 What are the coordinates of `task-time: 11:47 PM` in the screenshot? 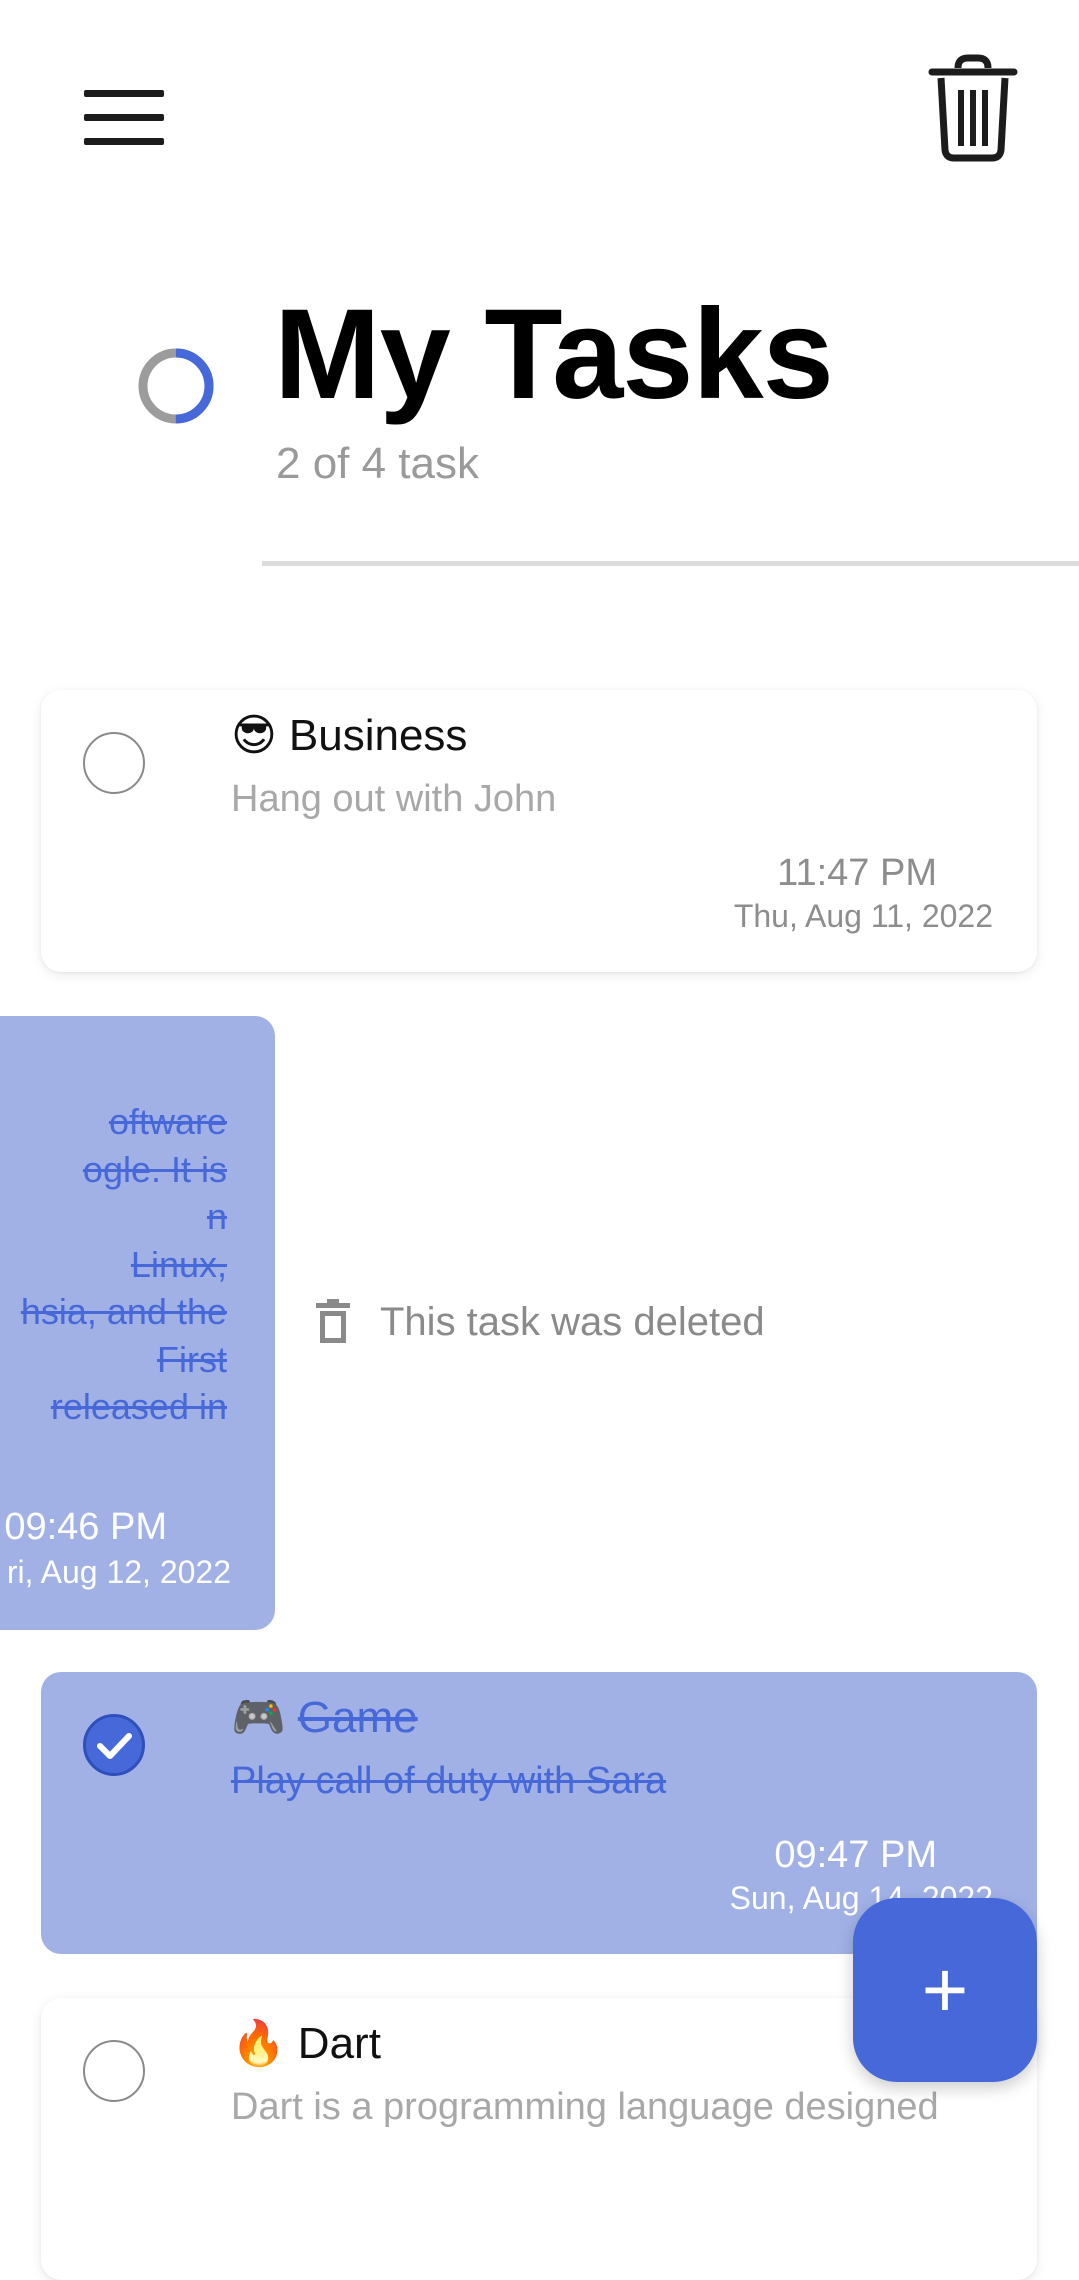 It's located at (857, 873).